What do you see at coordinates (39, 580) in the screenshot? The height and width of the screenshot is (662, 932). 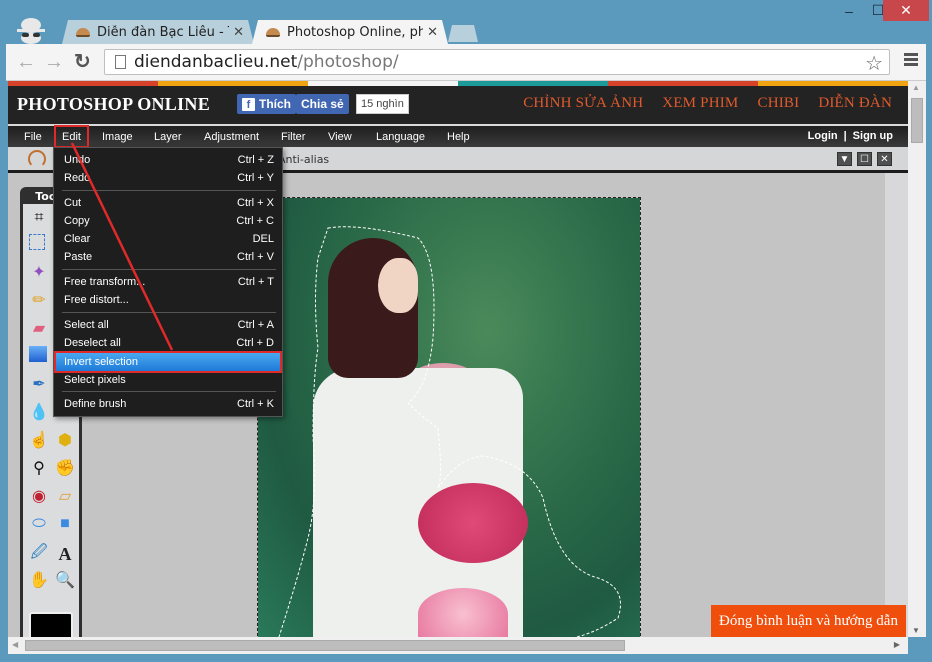 I see `hand-tool-icon: ✋` at bounding box center [39, 580].